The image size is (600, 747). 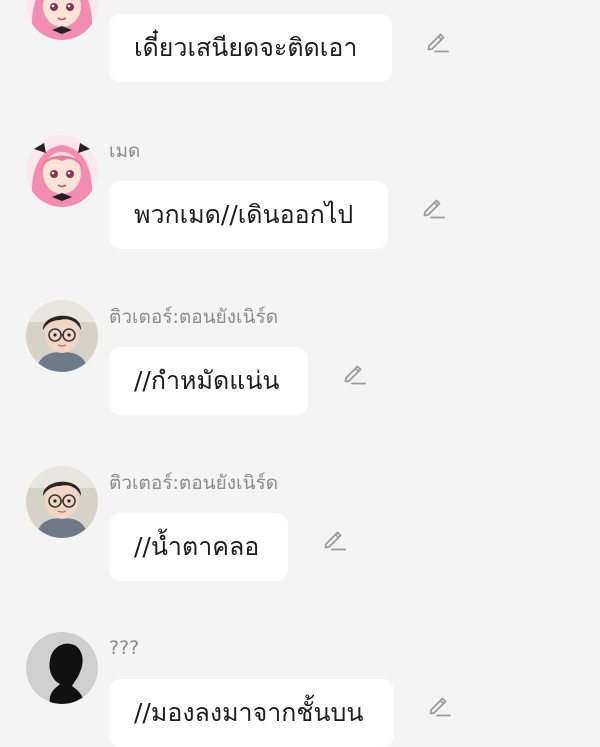 What do you see at coordinates (198, 547) in the screenshot?
I see `message-bubble: //น้ำตาคลอ` at bounding box center [198, 547].